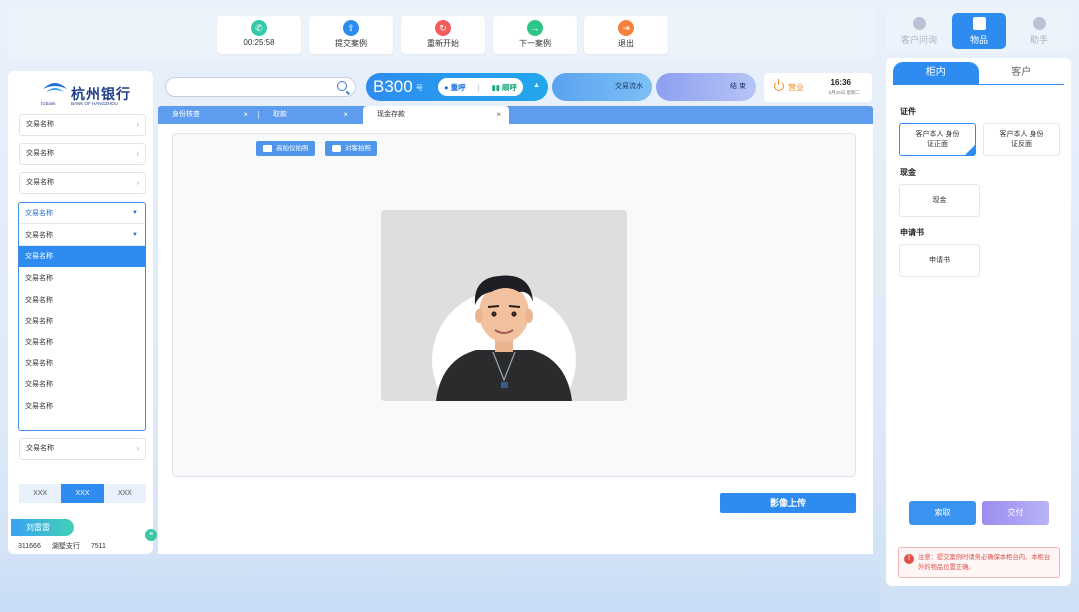  I want to click on items-panel-tabs: 柜内 客户, so click(978, 73).